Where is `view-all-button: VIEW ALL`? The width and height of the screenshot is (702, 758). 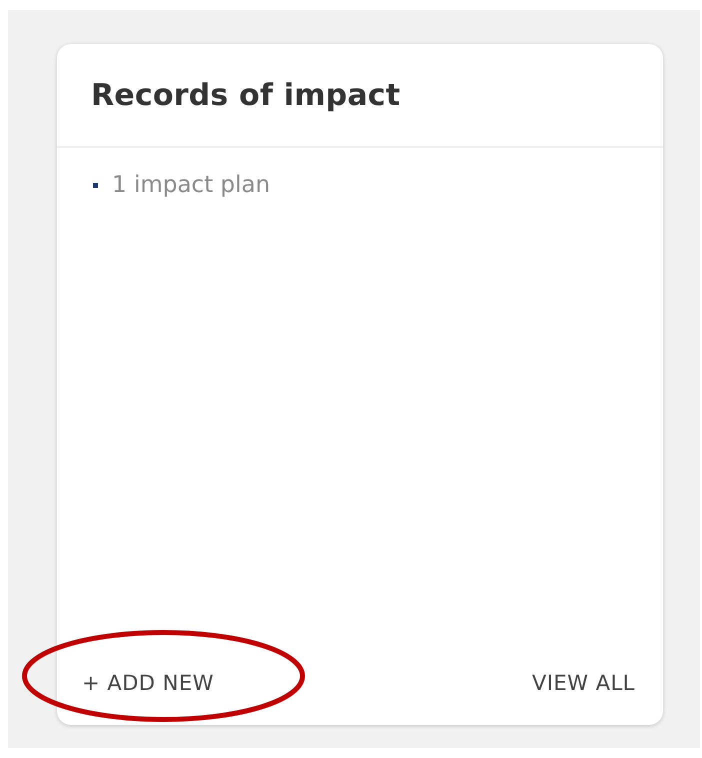
view-all-button: VIEW ALL is located at coordinates (583, 683).